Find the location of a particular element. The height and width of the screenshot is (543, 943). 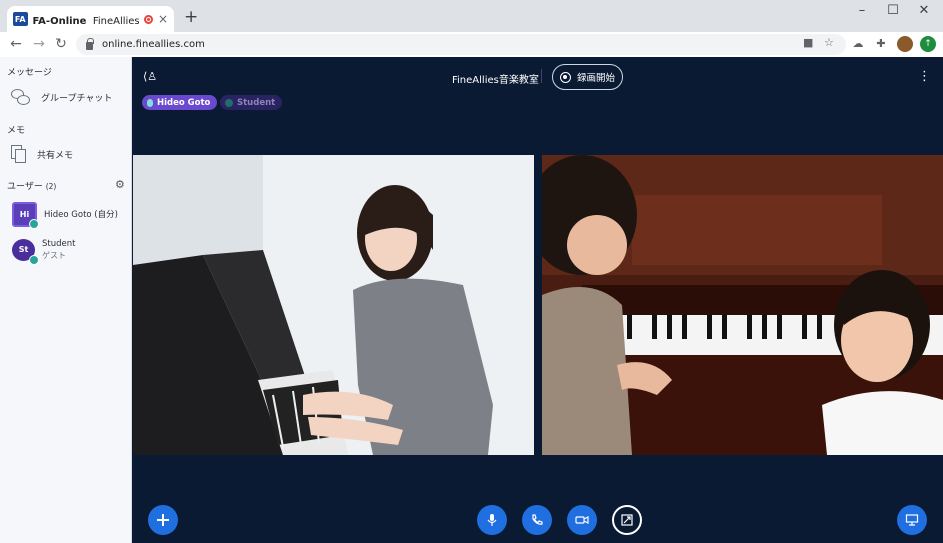

avatar: St is located at coordinates (25, 251).